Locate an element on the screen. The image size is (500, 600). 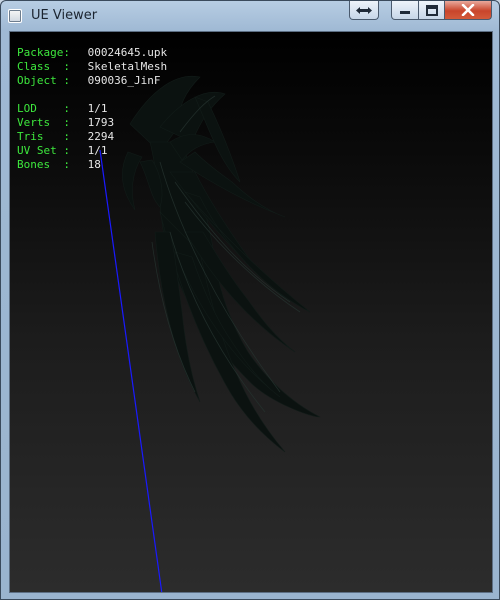
info-value: SkeletalMesh is located at coordinates (127, 66).